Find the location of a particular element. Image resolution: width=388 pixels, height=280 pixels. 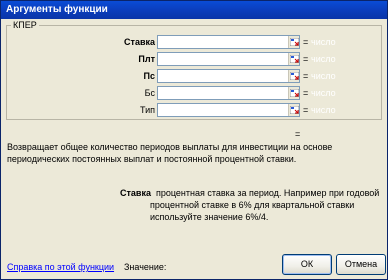

value-label: Значение: is located at coordinates (145, 267).